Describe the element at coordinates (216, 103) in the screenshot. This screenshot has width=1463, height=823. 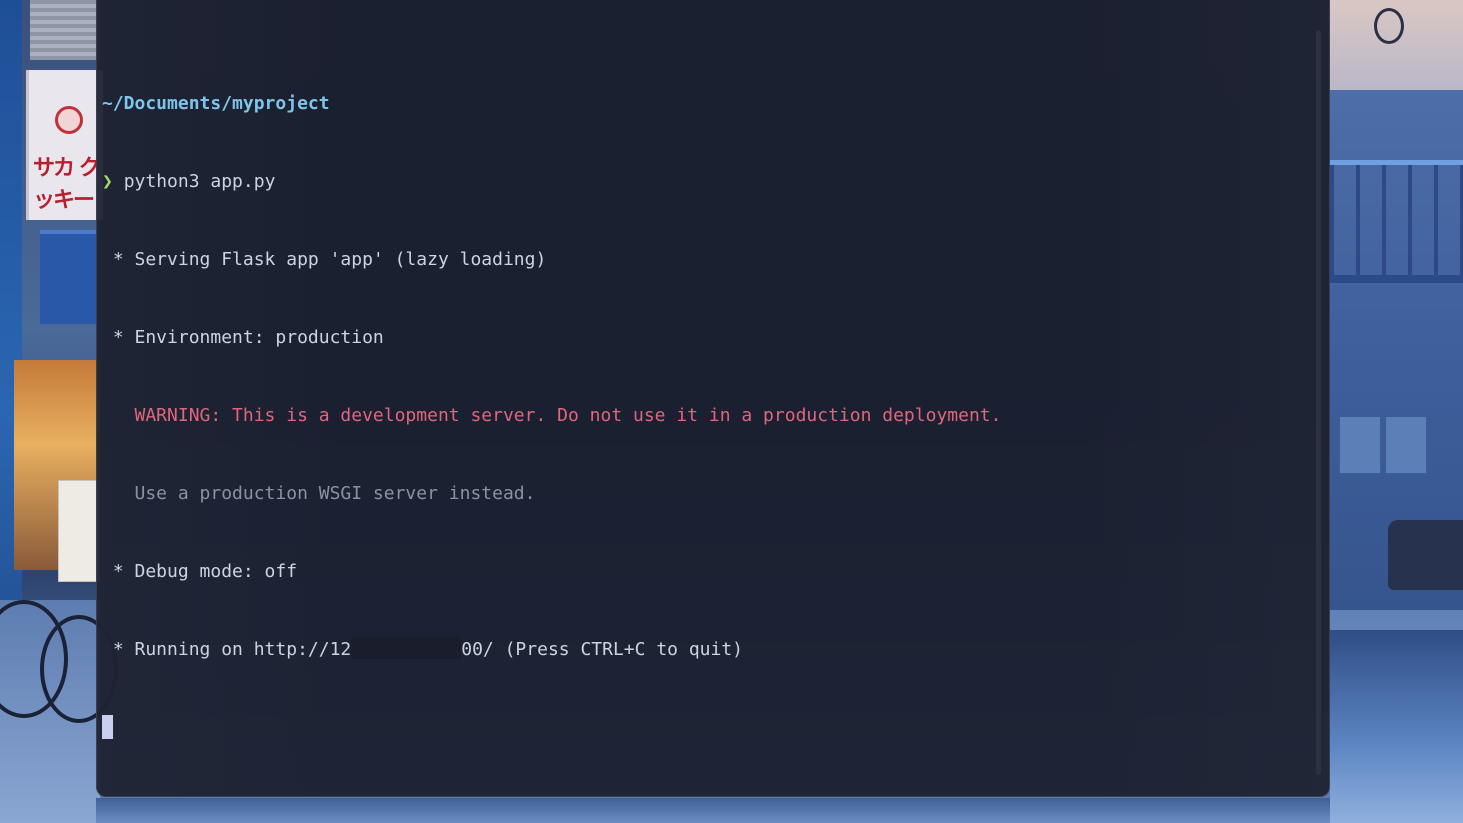
I see `cwd-line: ~/Documents/myproject` at that location.